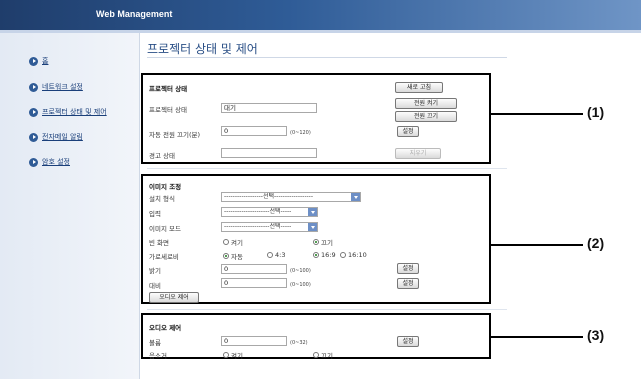 The width and height of the screenshot is (641, 379). I want to click on callout-label-2: (2), so click(596, 243).